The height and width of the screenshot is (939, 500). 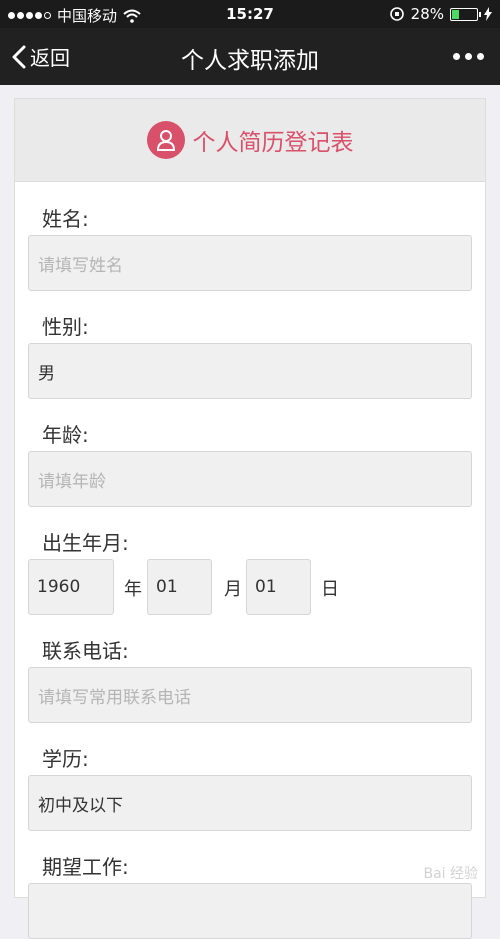 What do you see at coordinates (488, 14) in the screenshot?
I see `charging-icon` at bounding box center [488, 14].